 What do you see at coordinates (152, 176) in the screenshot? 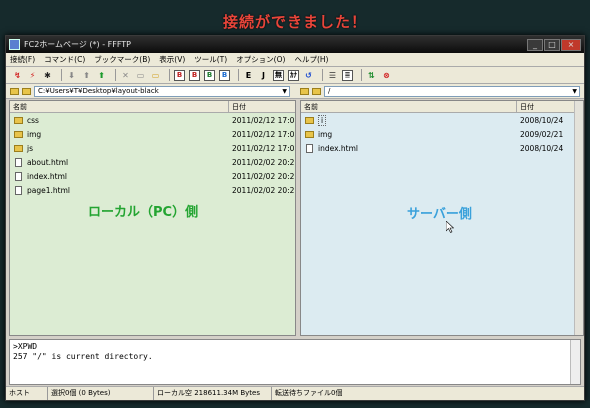
I see `list-item: index.html 2011/02/02 20:2` at bounding box center [152, 176].